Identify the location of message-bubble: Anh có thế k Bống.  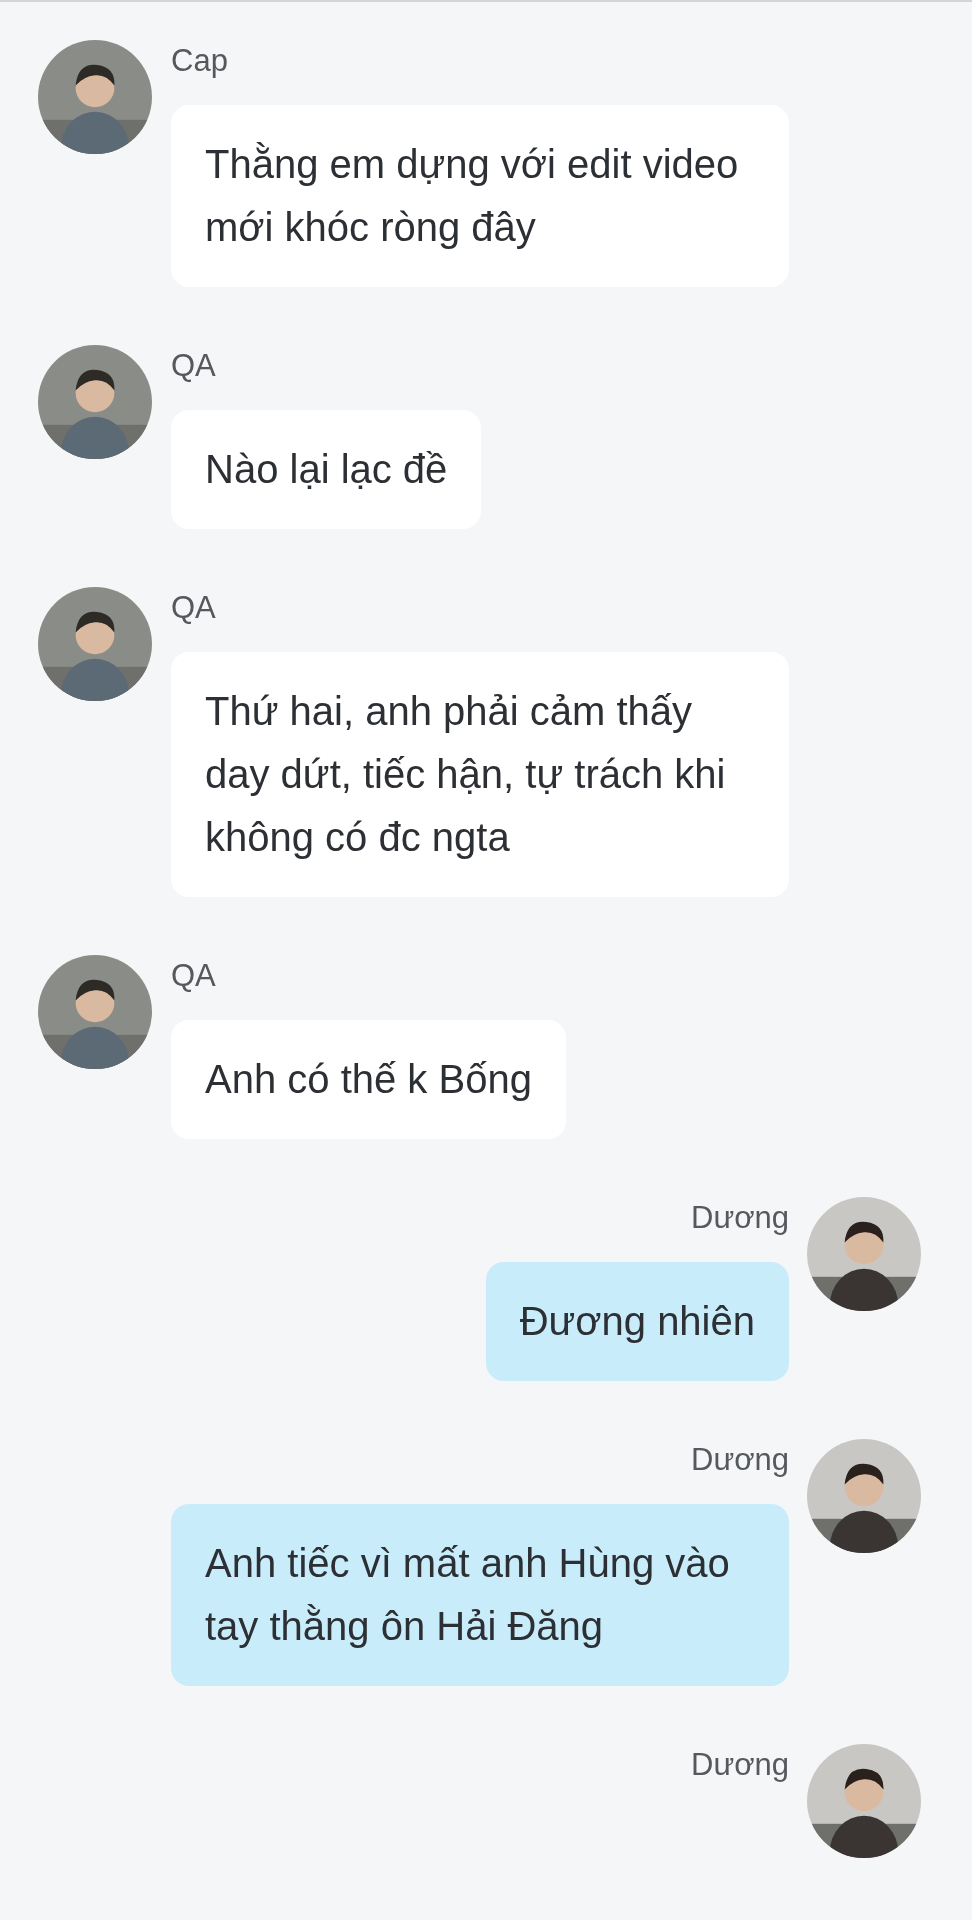
(368, 1079).